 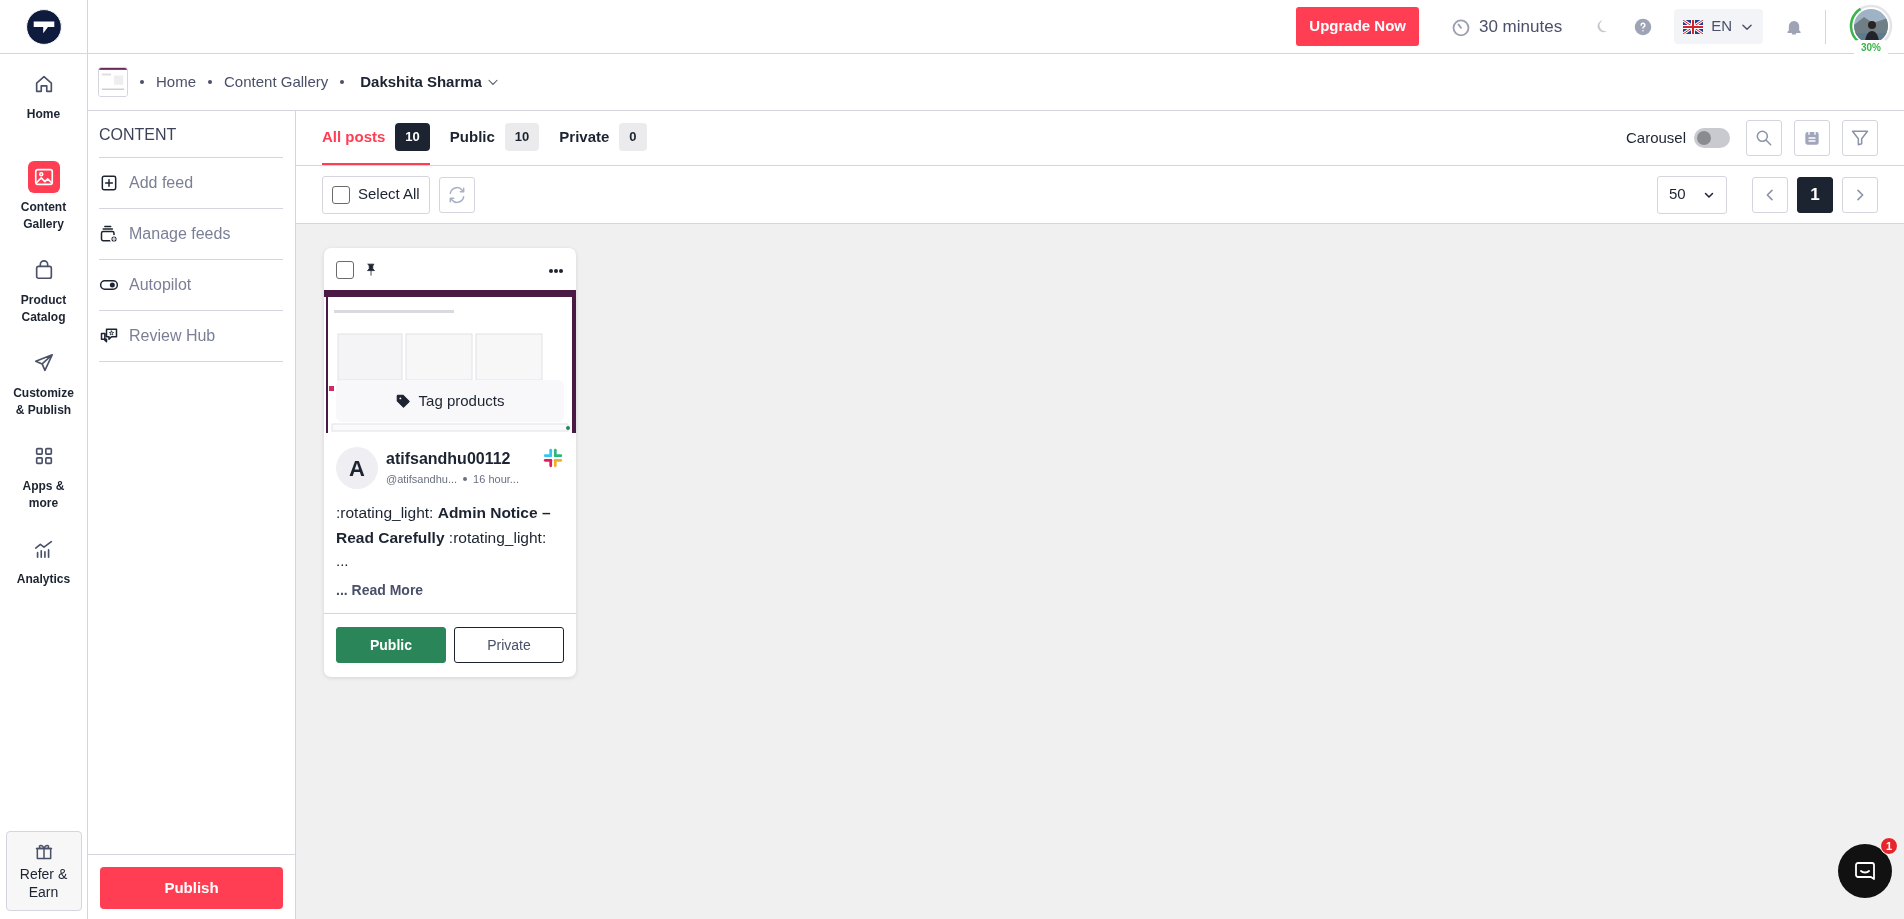 I want to click on read-more-link: ... Read More, so click(x=380, y=591).